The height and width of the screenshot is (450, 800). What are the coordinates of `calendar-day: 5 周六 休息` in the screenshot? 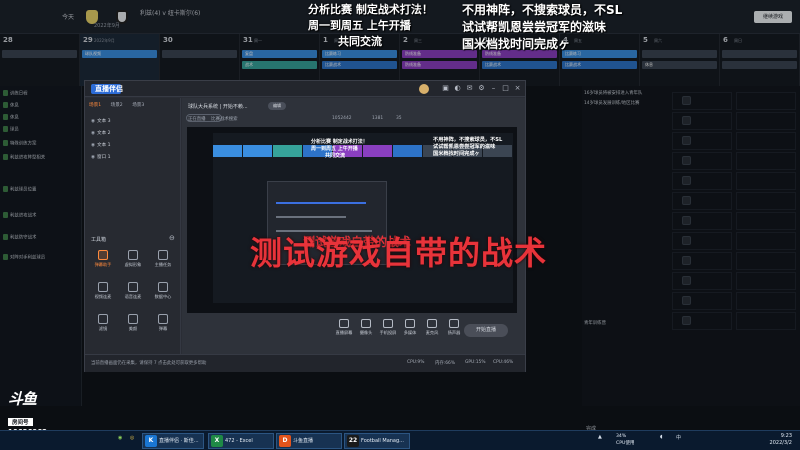 It's located at (680, 60).